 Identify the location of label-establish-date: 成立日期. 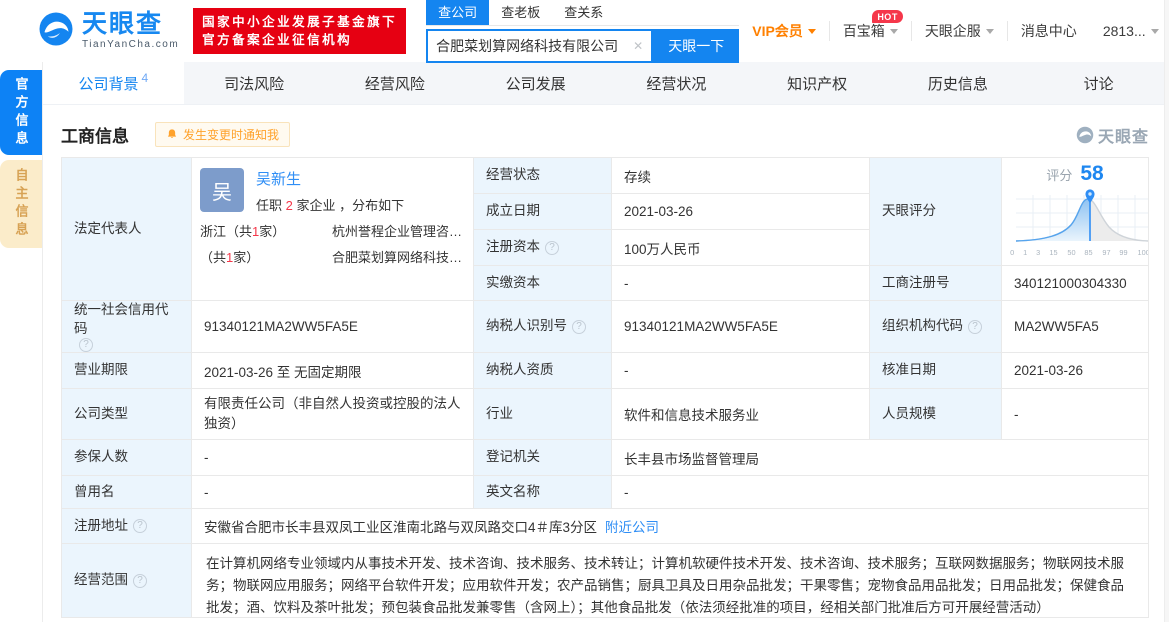
(543, 212).